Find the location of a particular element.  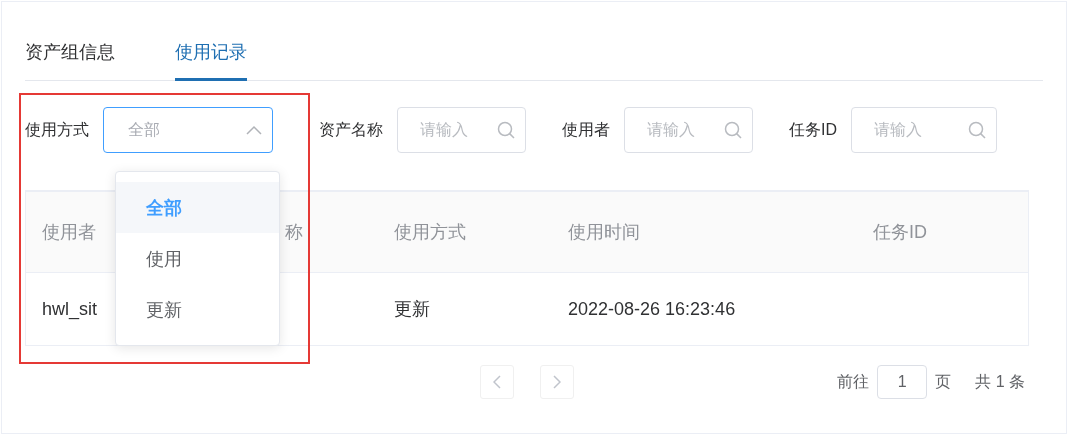

filter-label: 使用者 is located at coordinates (586, 129).